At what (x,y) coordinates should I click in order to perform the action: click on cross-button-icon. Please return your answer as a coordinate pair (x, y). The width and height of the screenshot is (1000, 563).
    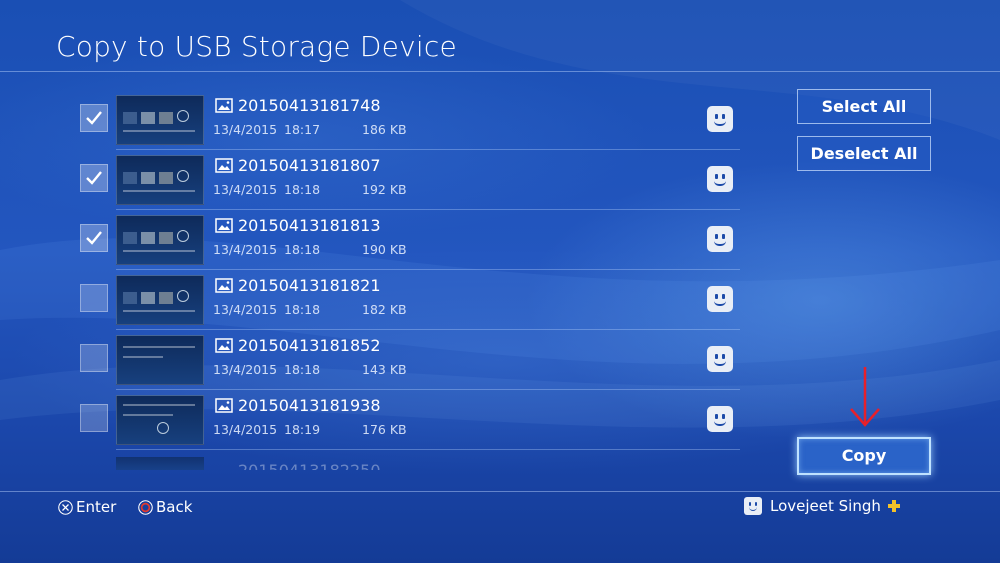
    Looking at the image, I should click on (65, 507).